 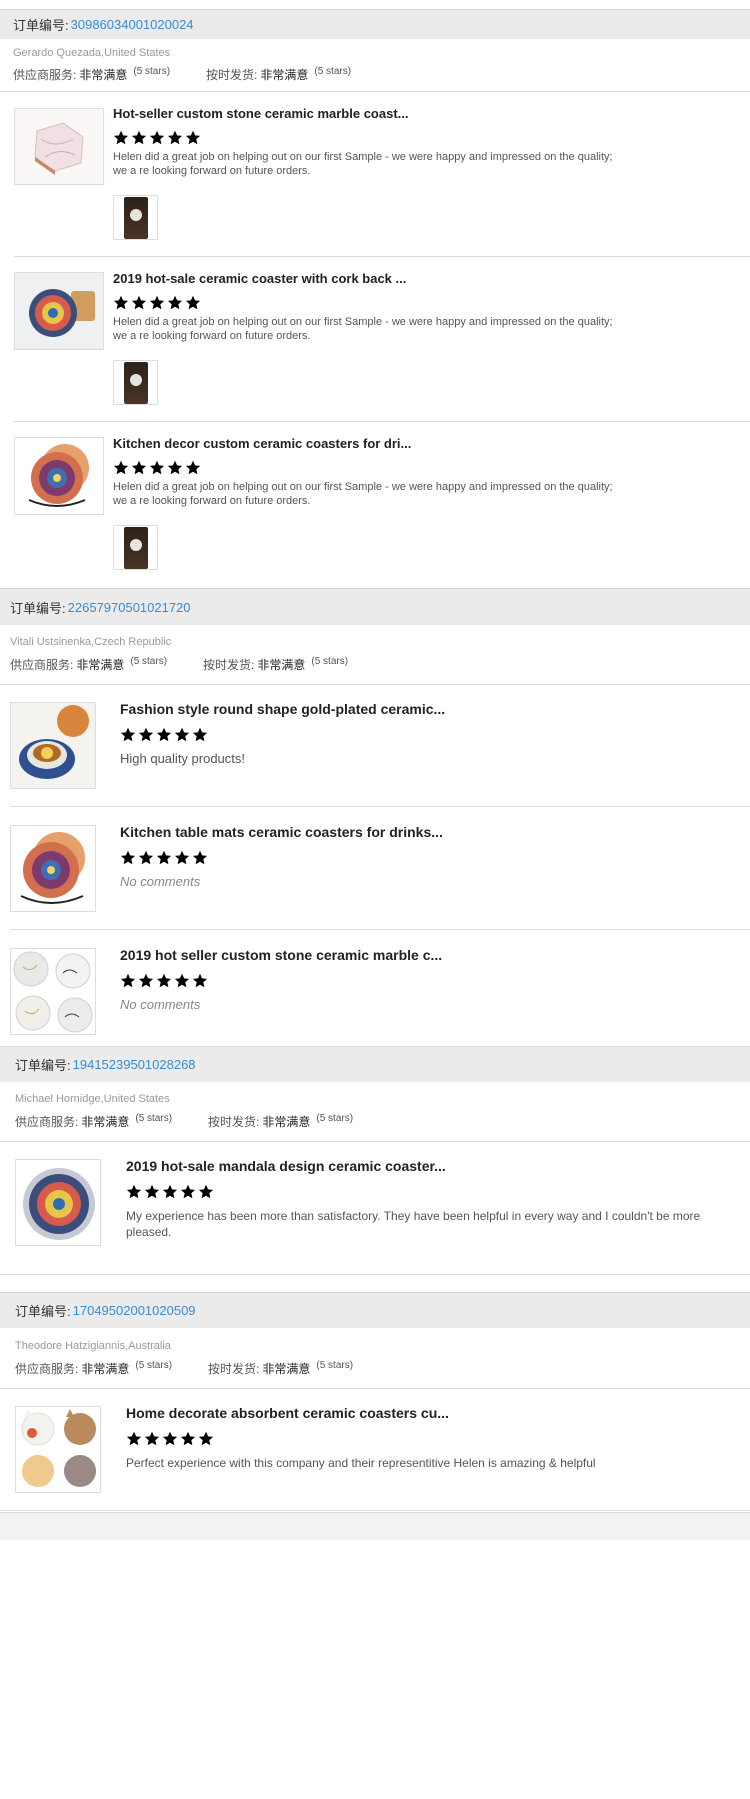 I want to click on order-header: 订单编号: 19415239501028268, so click(x=375, y=1064).